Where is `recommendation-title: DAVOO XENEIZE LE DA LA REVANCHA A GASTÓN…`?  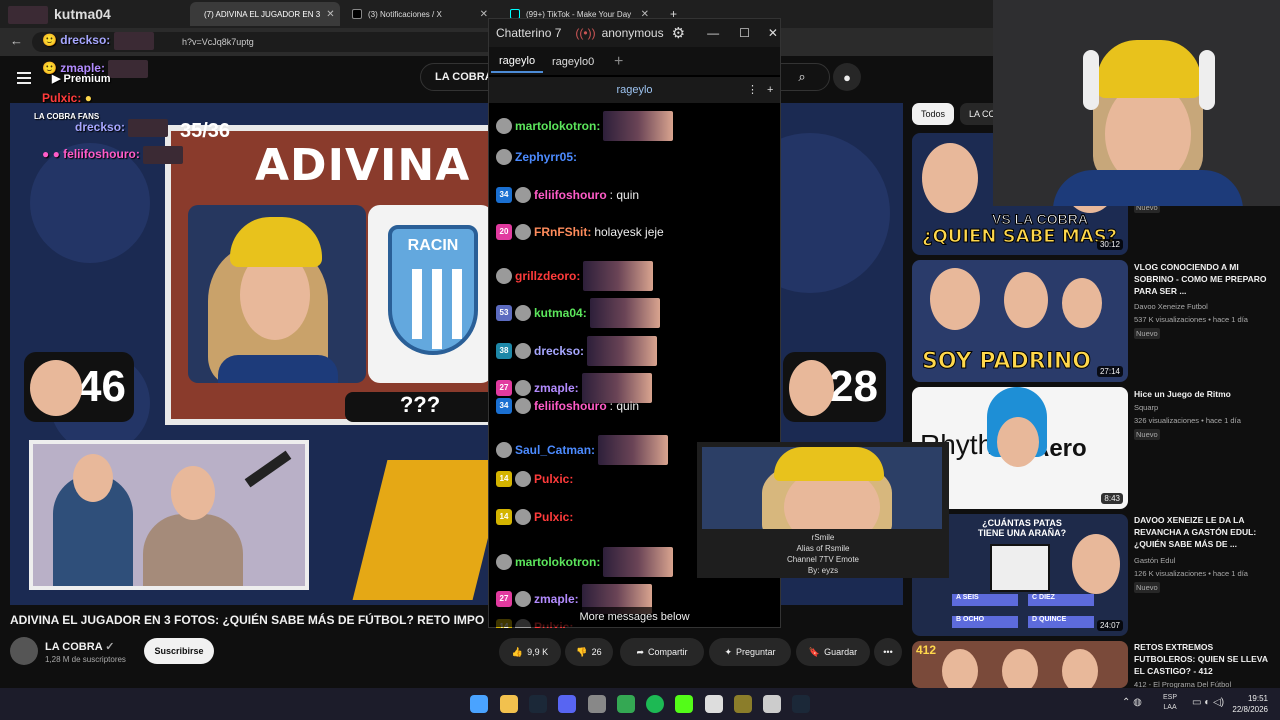
recommendation-title: DAVOO XENEIZE LE DA LA REVANCHA A GASTÓN… is located at coordinates (1204, 532).